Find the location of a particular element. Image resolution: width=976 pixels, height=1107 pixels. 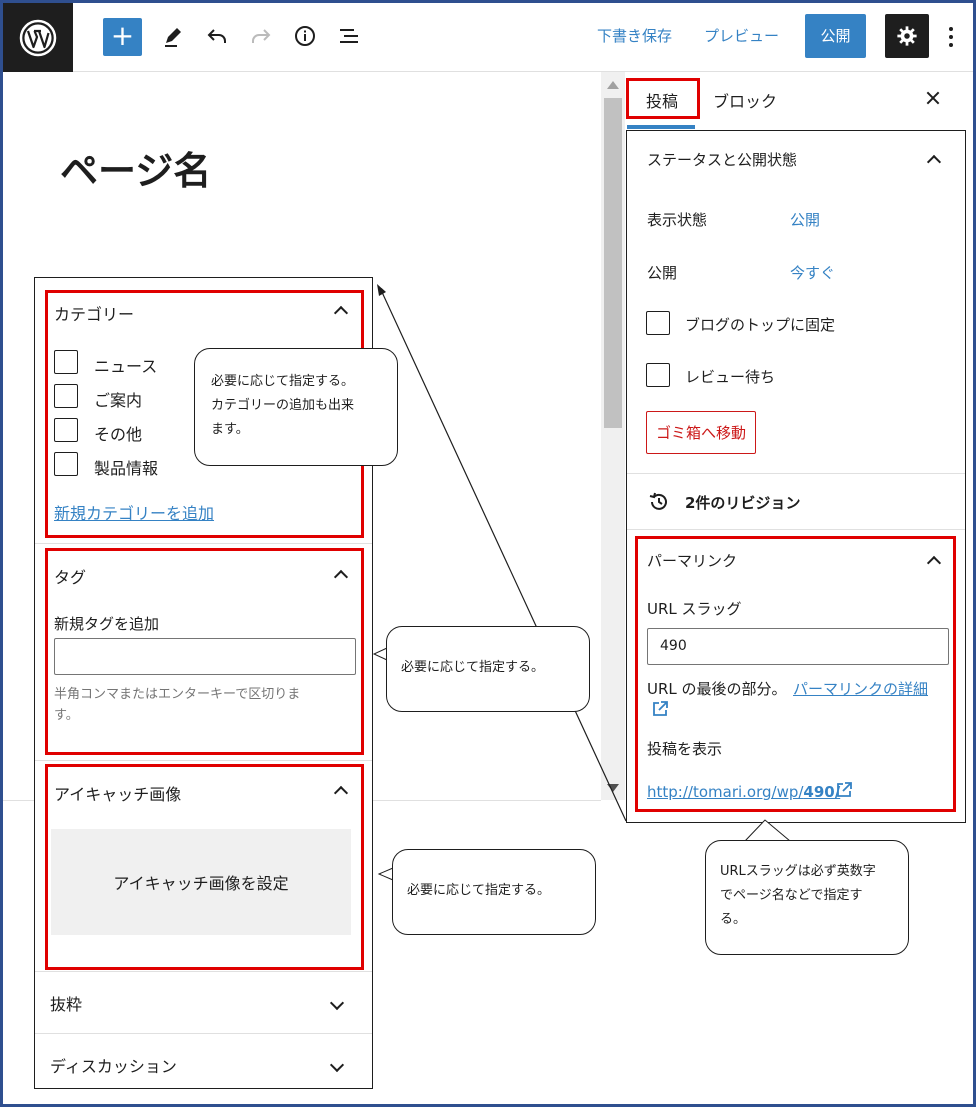

callout-slug: URLスラッグは必ず英数字 でページ名などで指定す る。 is located at coordinates (807, 897).